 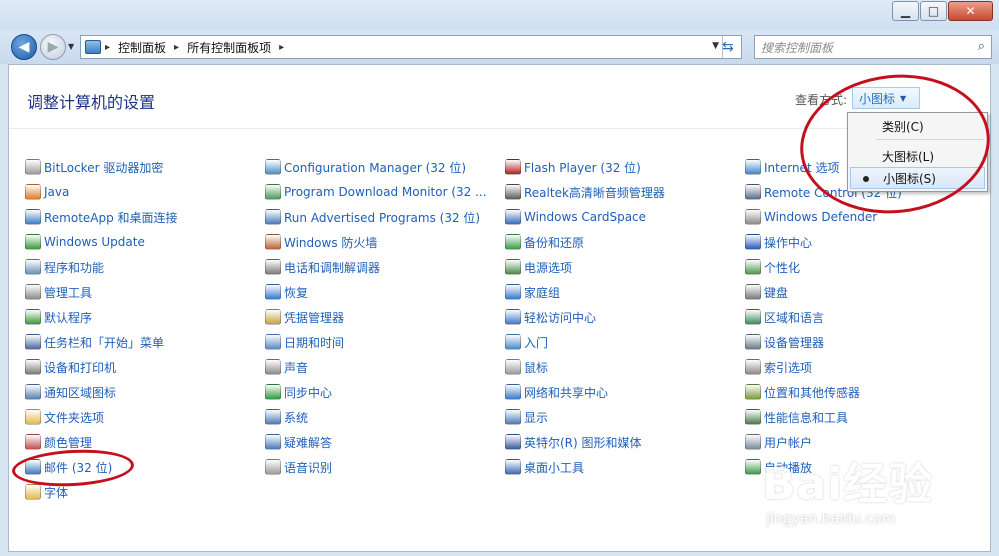 What do you see at coordinates (64, 417) in the screenshot?
I see `control-panel-item: 文件夹选项` at bounding box center [64, 417].